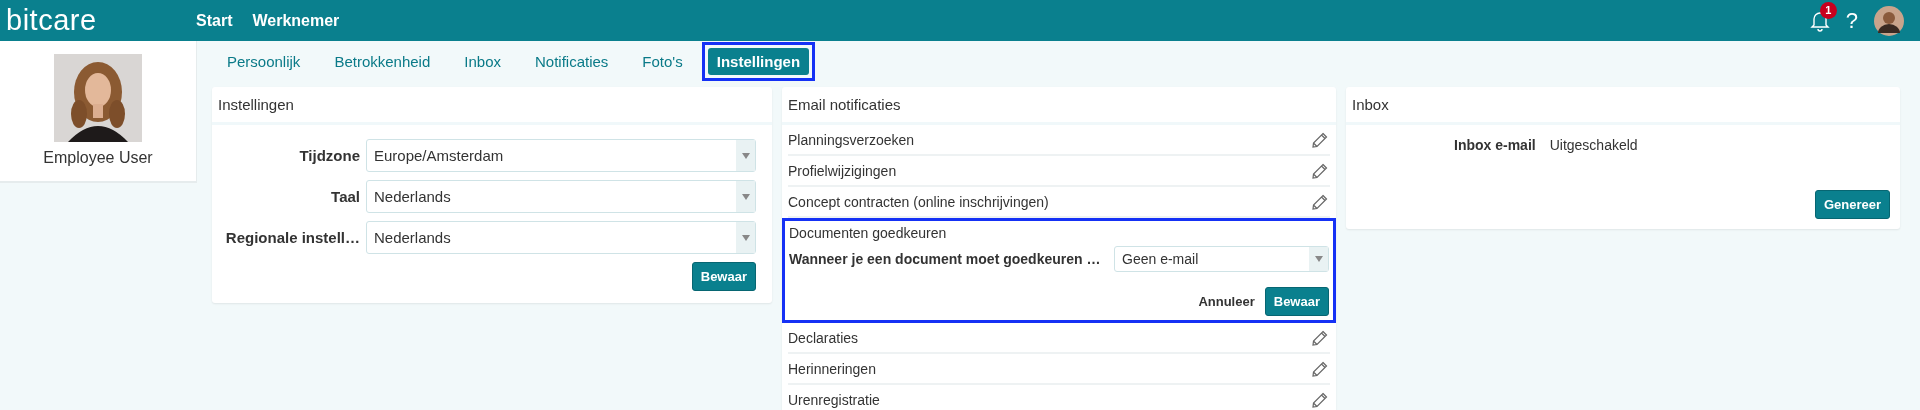 Image resolution: width=1920 pixels, height=410 pixels. What do you see at coordinates (918, 201) in the screenshot?
I see `notification-label: Concept contracten (online inschrijvingen)` at bounding box center [918, 201].